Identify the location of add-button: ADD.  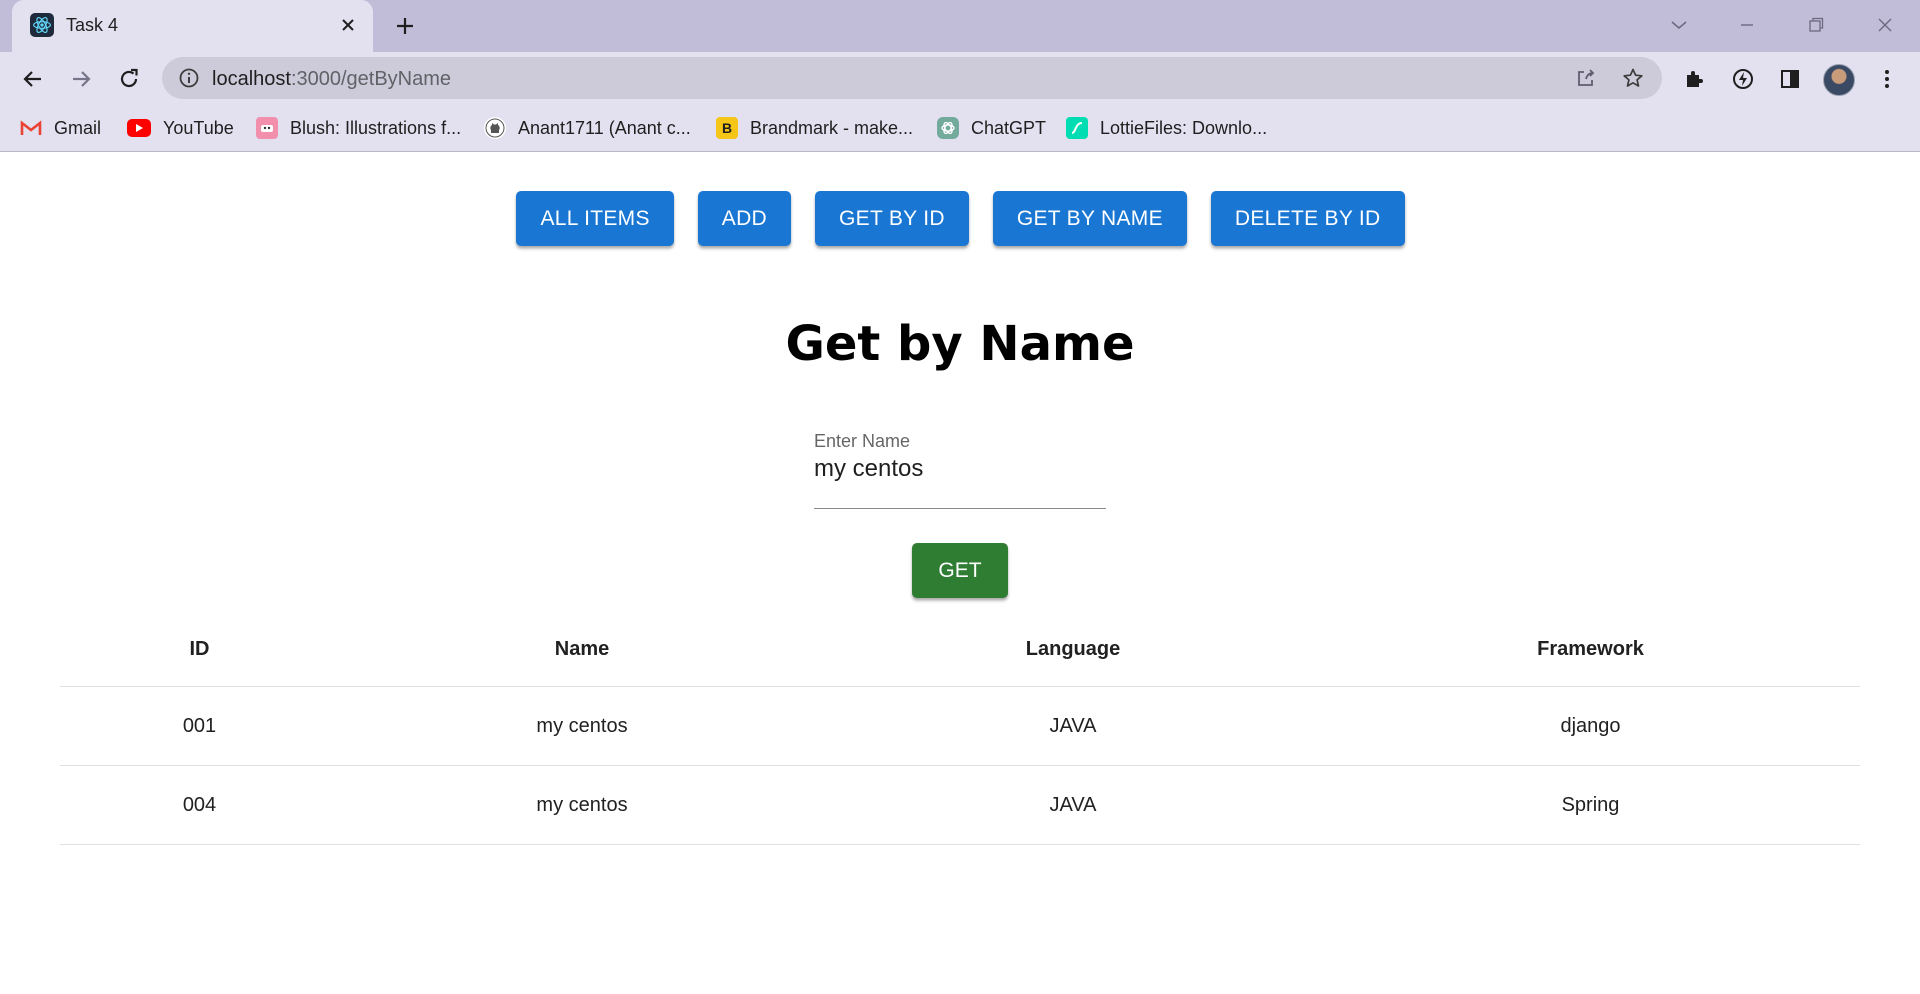
(744, 218).